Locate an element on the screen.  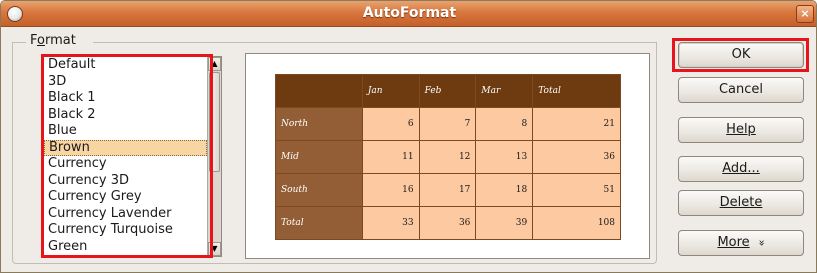
preview-cell: 13 is located at coordinates (504, 157).